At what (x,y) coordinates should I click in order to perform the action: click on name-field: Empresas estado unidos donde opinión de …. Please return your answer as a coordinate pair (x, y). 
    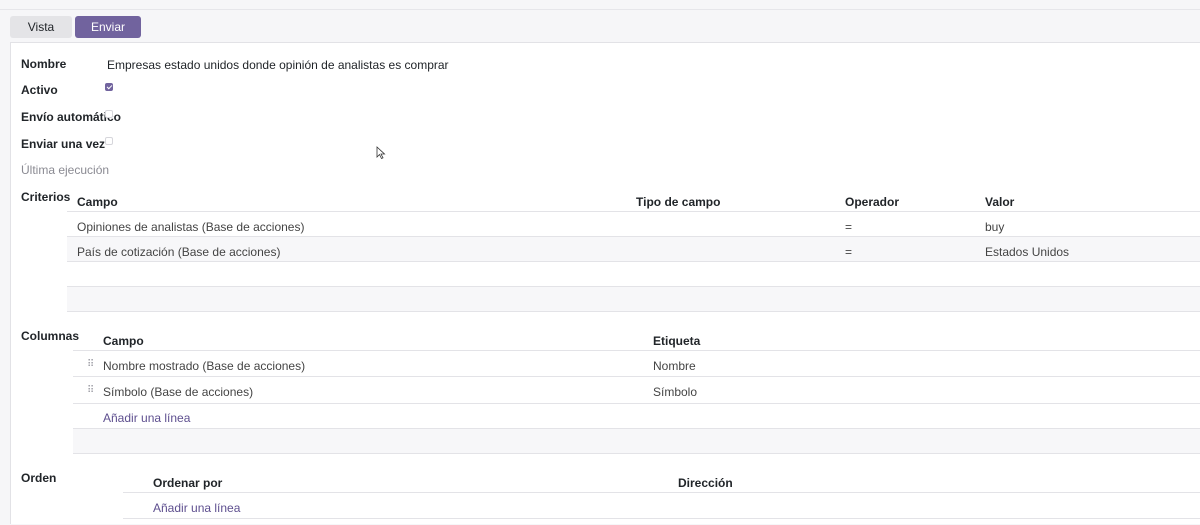
    Looking at the image, I should click on (278, 65).